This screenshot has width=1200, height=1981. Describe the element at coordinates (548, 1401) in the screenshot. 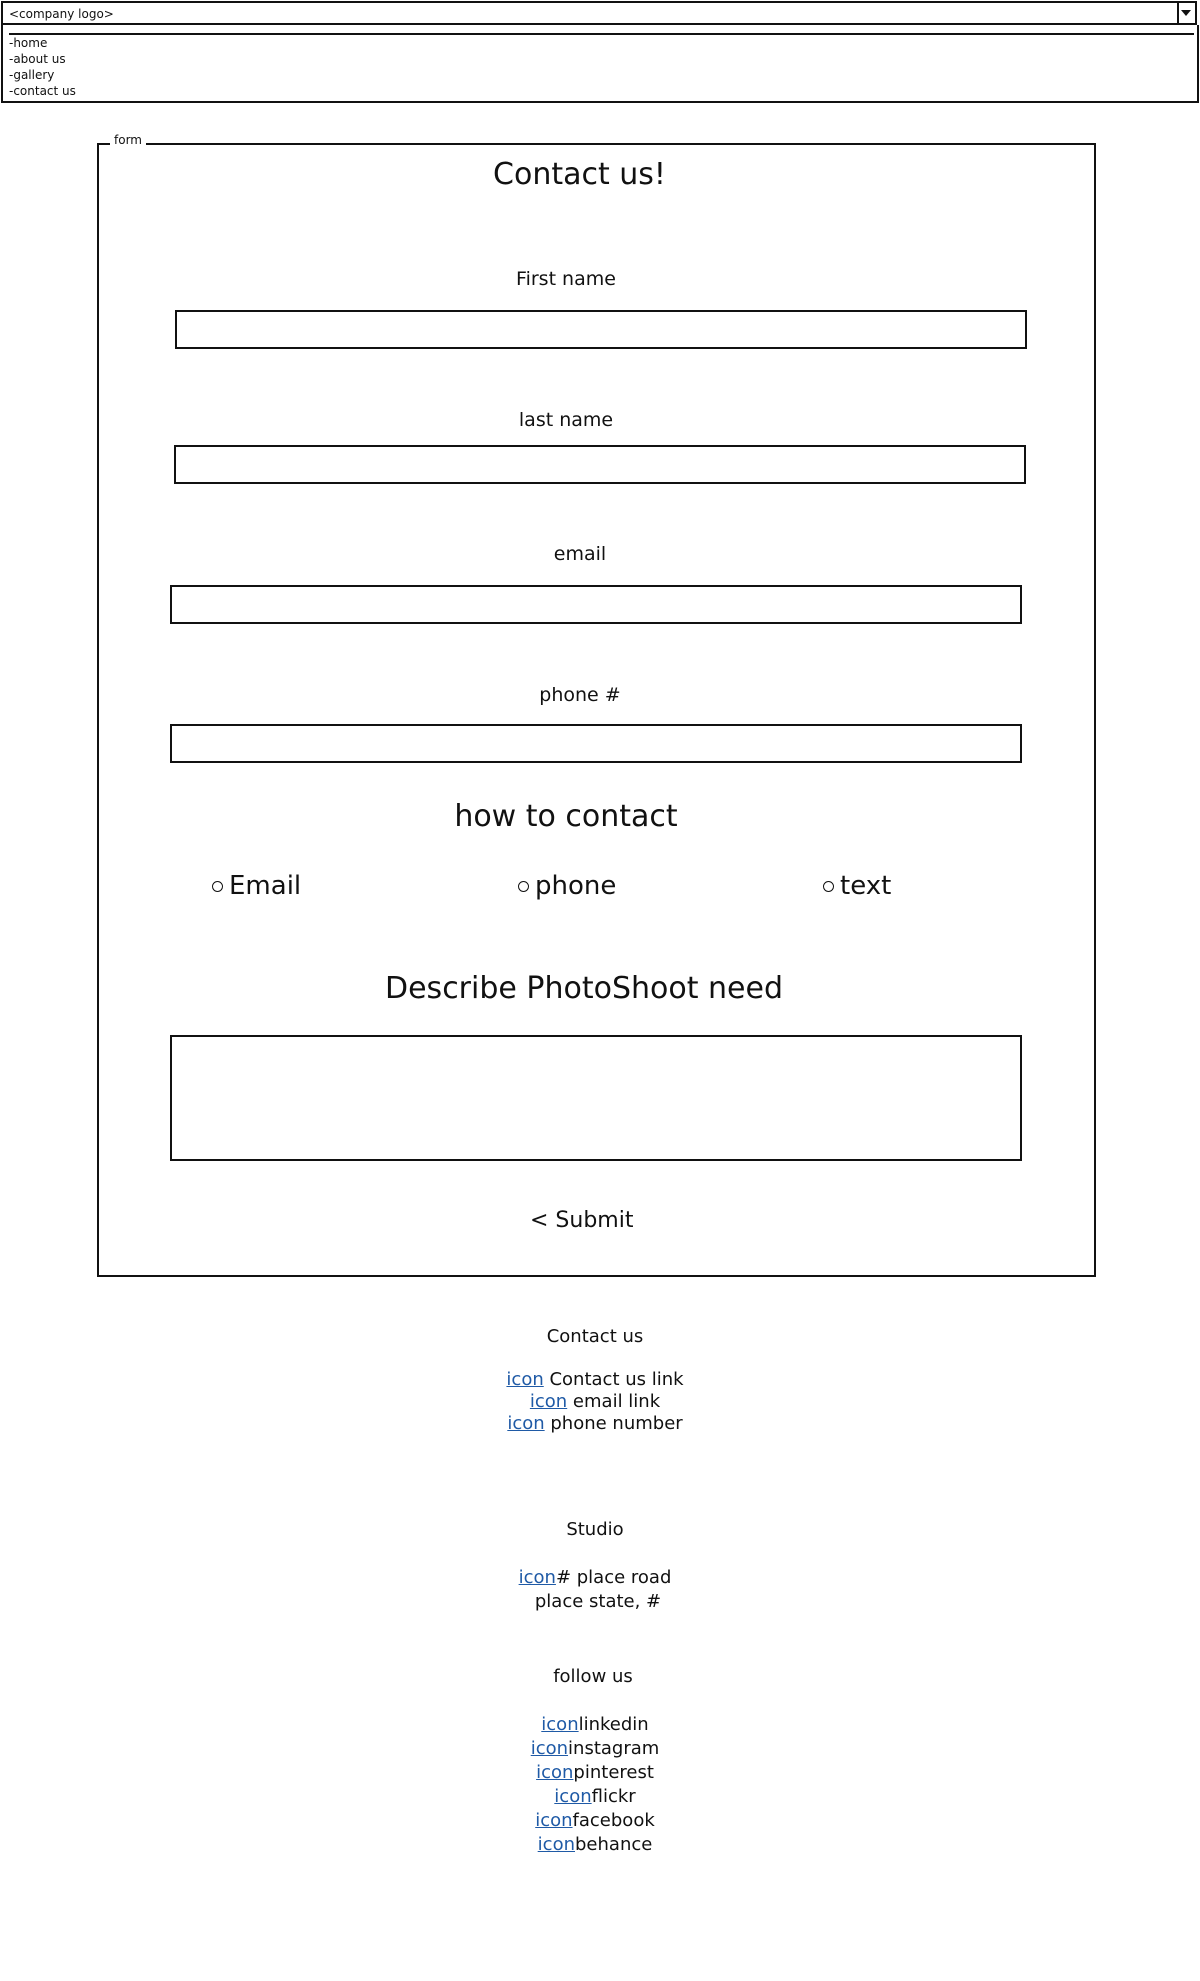

I see `email-icon: icon` at that location.